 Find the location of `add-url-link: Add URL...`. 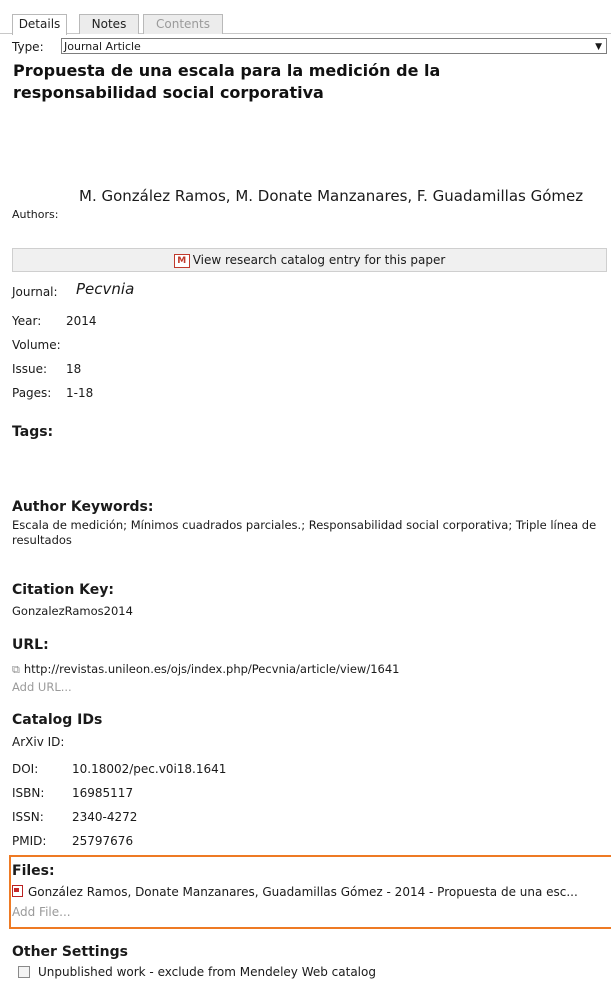

add-url-link: Add URL... is located at coordinates (42, 687).